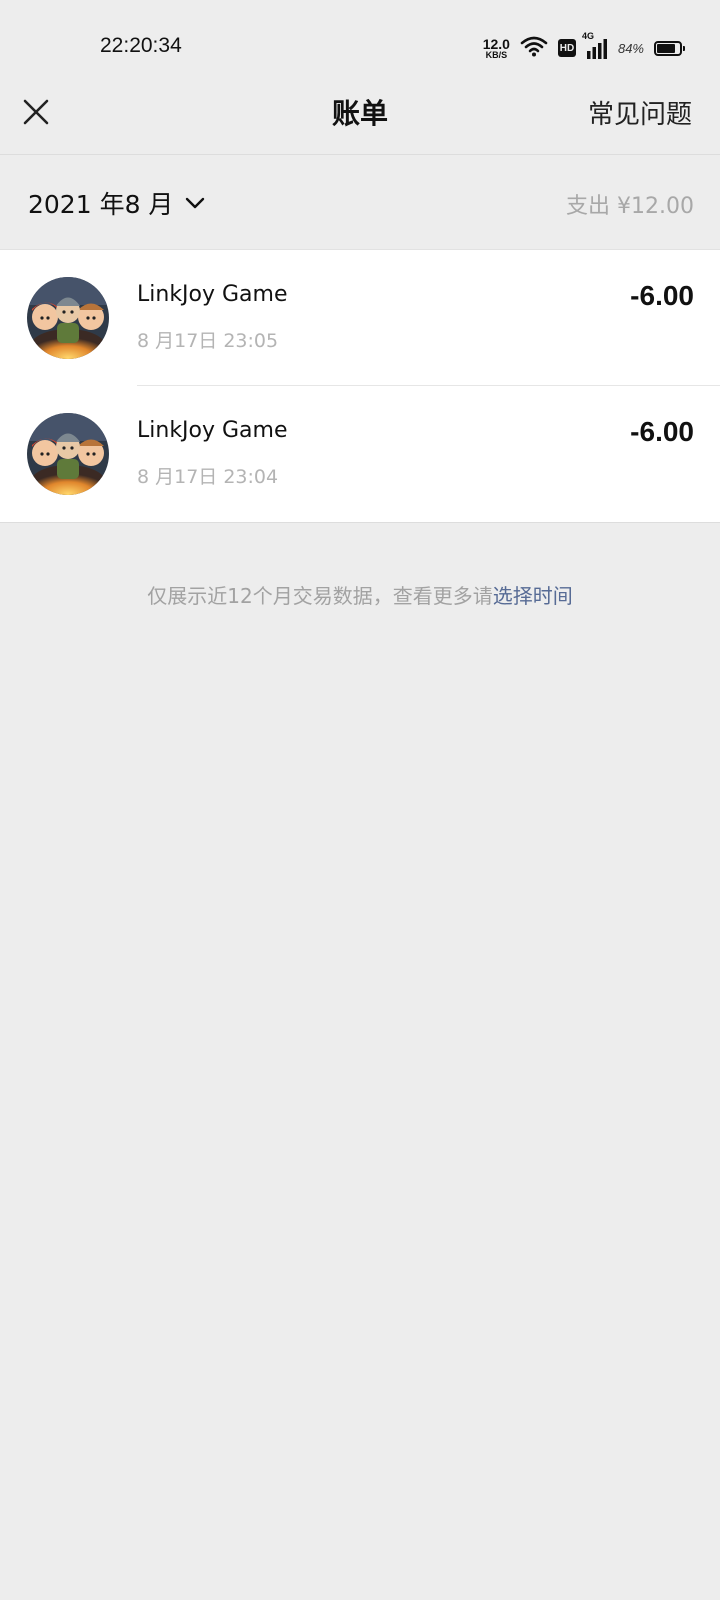 The height and width of the screenshot is (1600, 720). What do you see at coordinates (360, 454) in the screenshot?
I see `transaction-row: LinkJoy Game 8 月17日 23:04 -6.00` at bounding box center [360, 454].